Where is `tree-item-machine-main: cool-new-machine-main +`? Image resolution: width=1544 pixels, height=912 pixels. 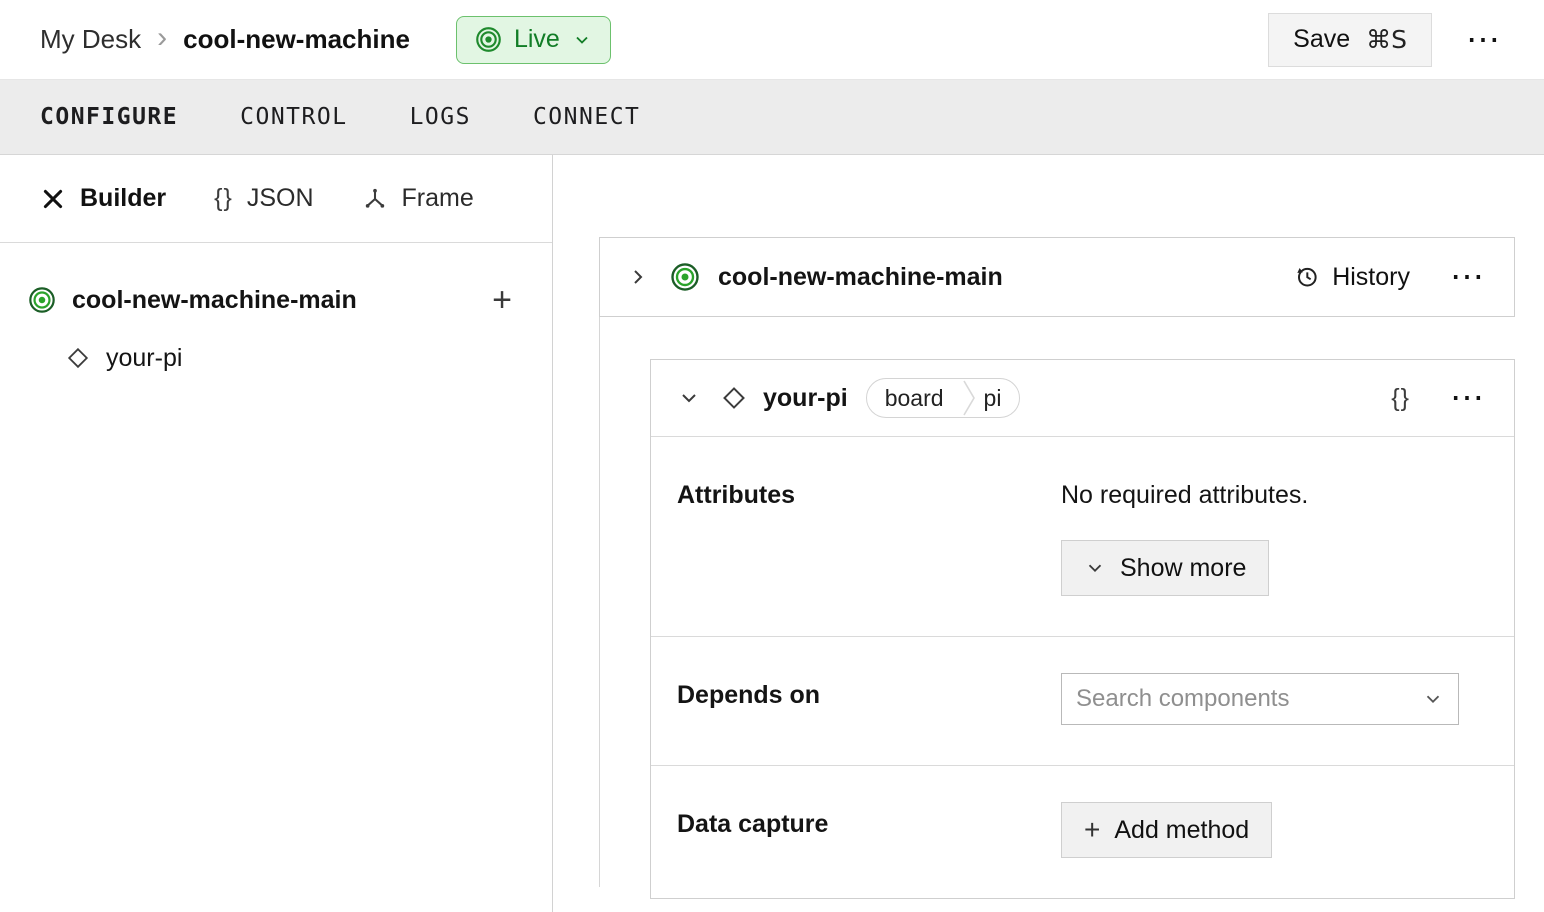
tree-item-machine-main: cool-new-machine-main + is located at coordinates (270, 300).